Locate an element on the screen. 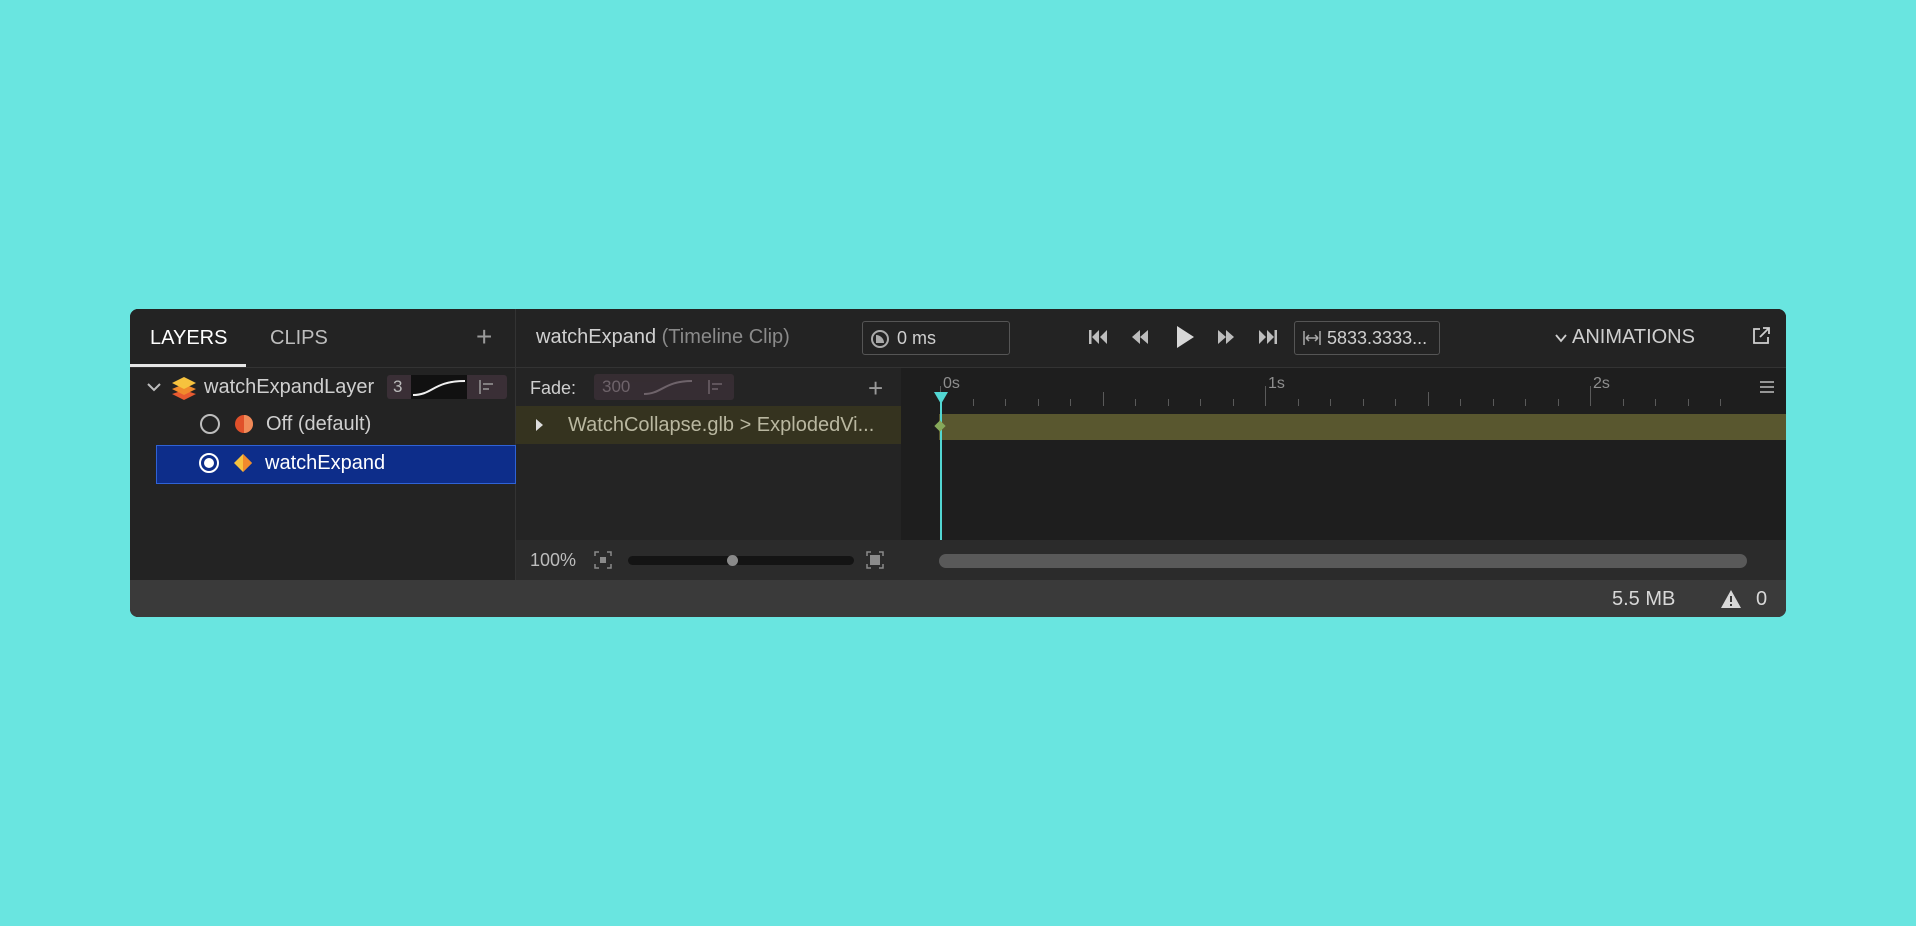  memory-usage: 5.5 MB is located at coordinates (1644, 599).